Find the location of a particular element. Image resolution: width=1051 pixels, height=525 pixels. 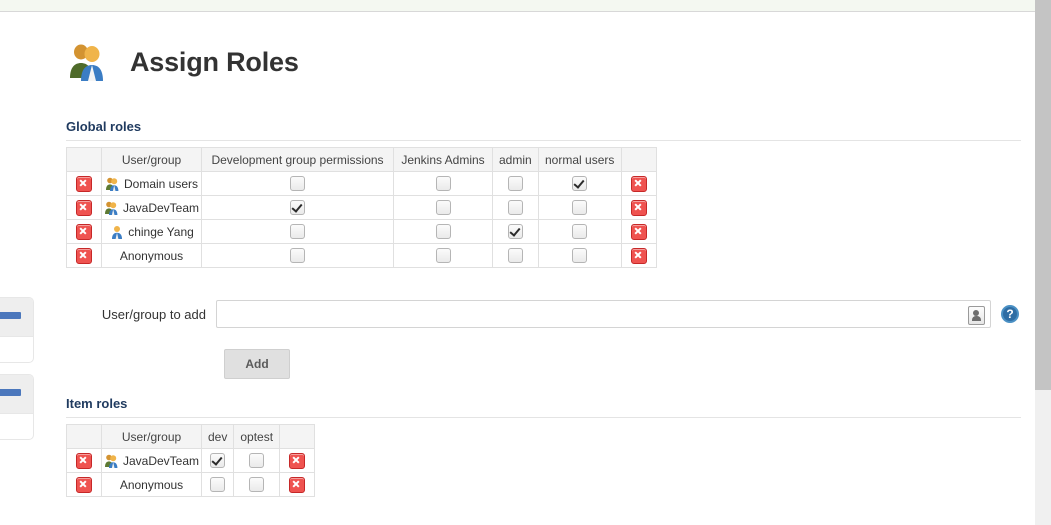

column-header-development-group-permissions: Development group permissions is located at coordinates (297, 159).